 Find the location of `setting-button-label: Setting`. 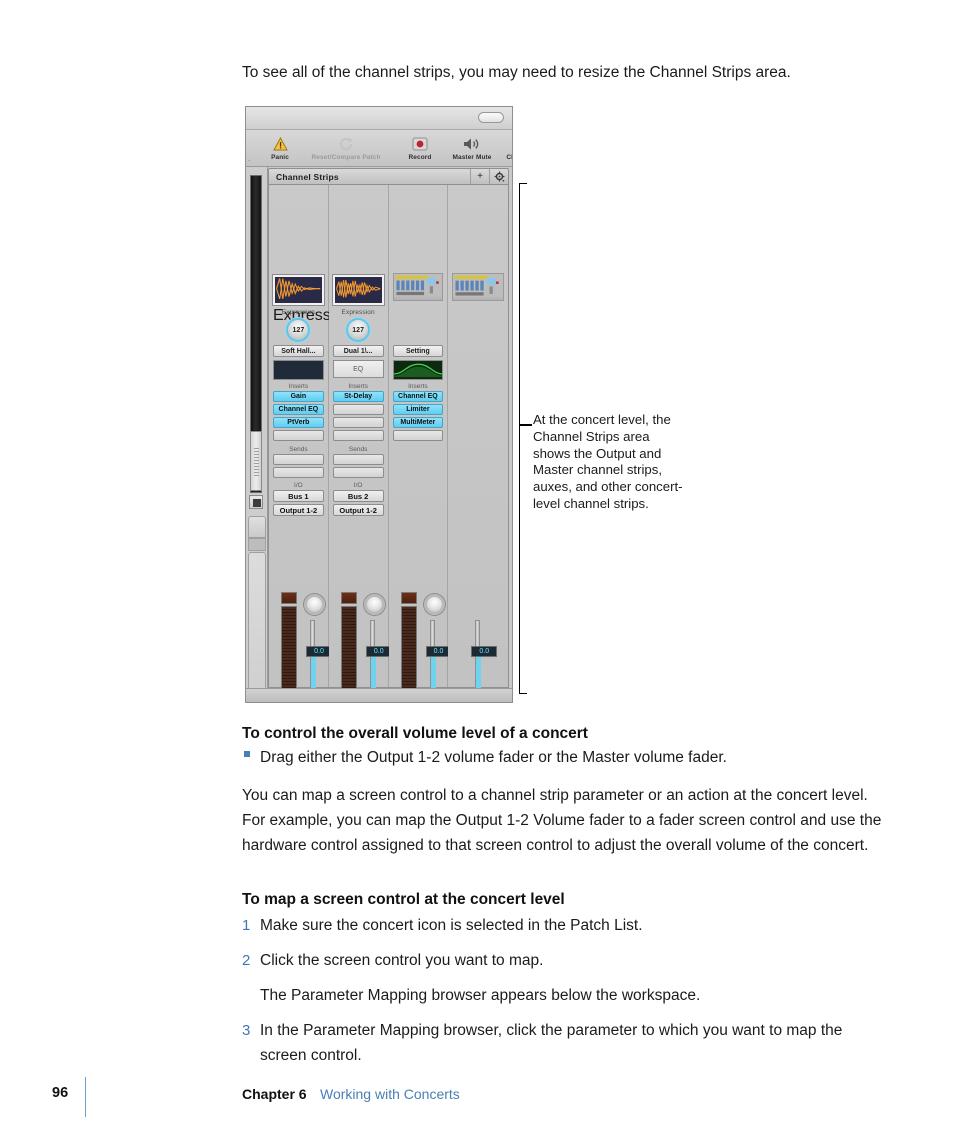

setting-button-label: Setting is located at coordinates (418, 351).